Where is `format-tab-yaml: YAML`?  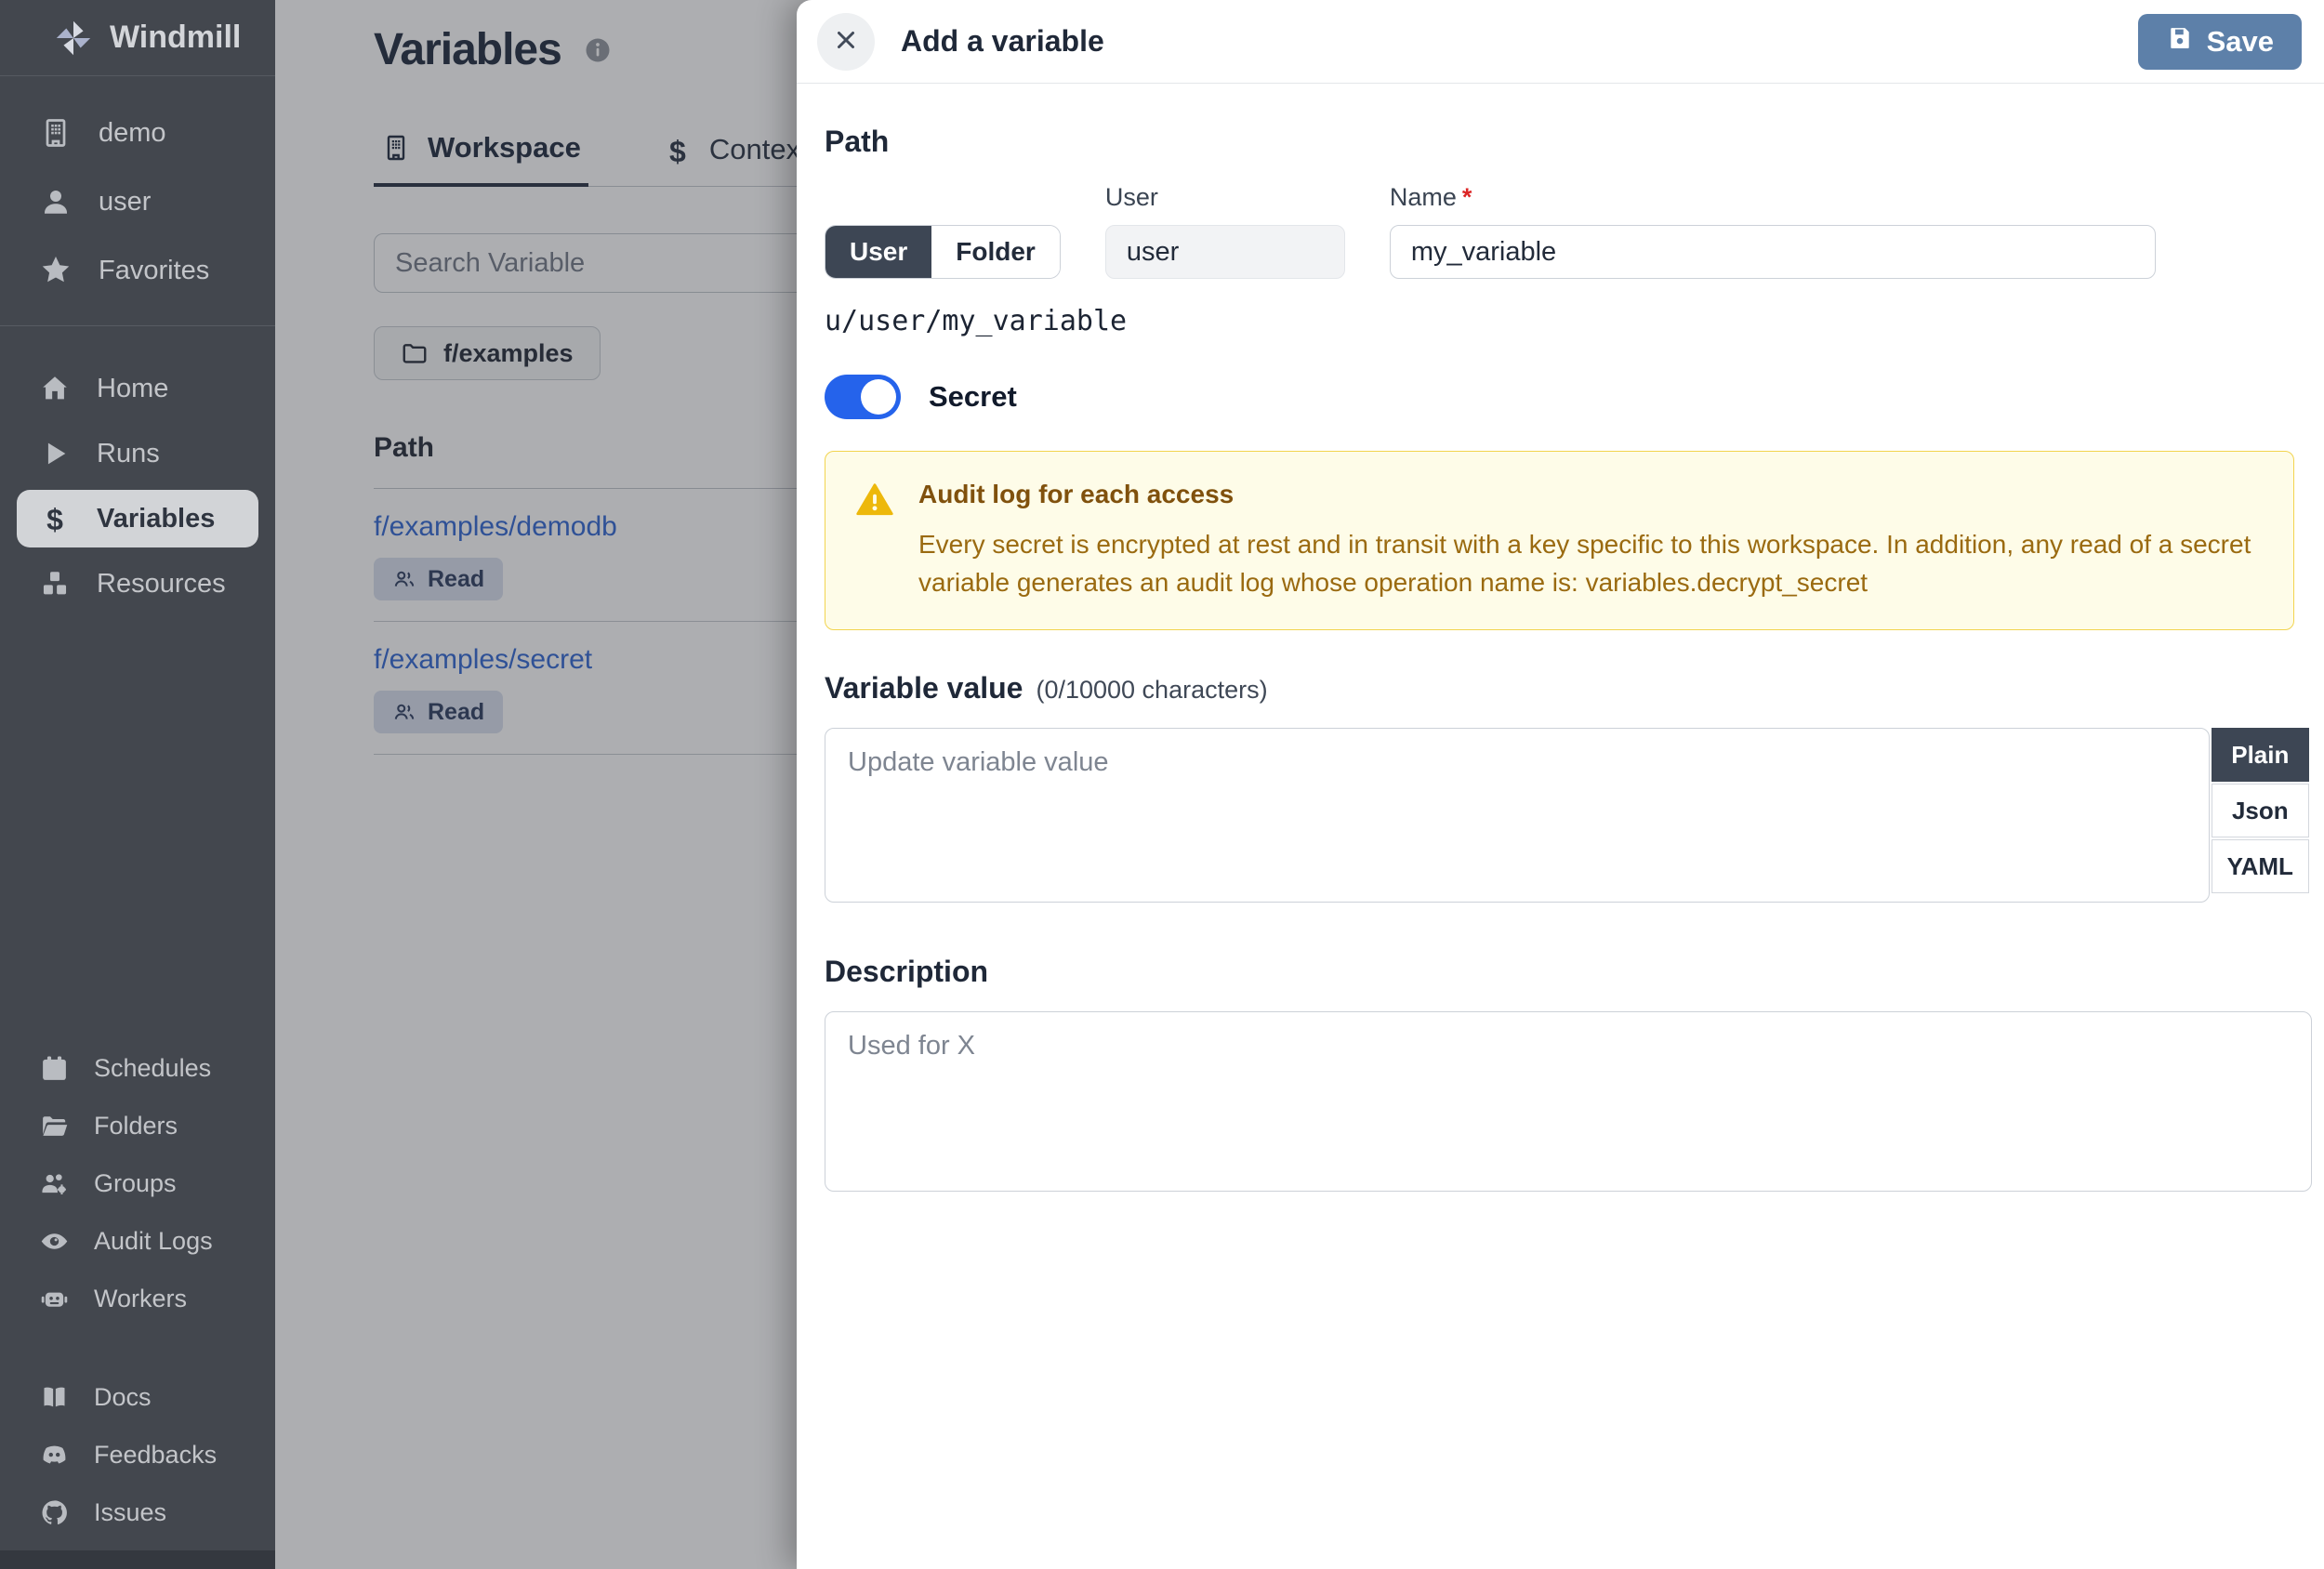 format-tab-yaml: YAML is located at coordinates (2260, 866).